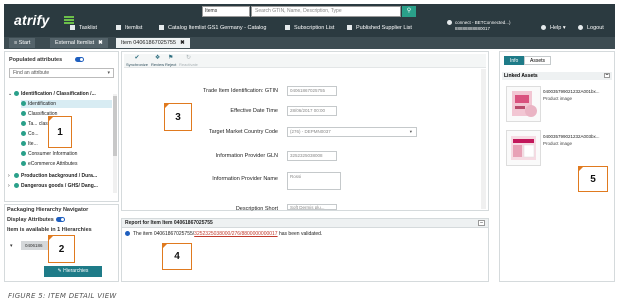 This screenshot has width=619, height=306. Describe the element at coordinates (312, 111) in the screenshot. I see `effective-date-input: 28/06/2017 00:00` at that location.